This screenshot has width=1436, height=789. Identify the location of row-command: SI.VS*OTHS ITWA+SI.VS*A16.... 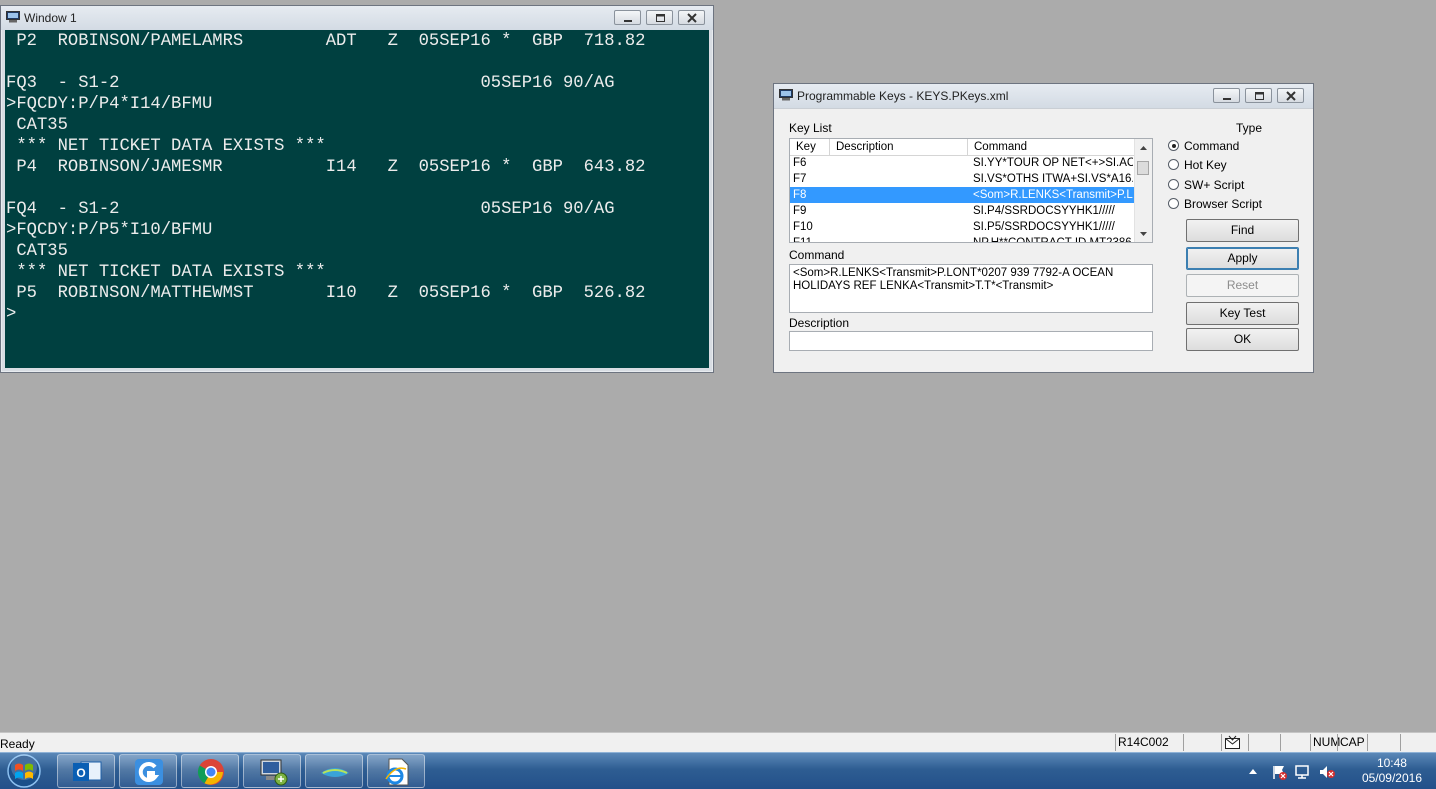
(1053, 179).